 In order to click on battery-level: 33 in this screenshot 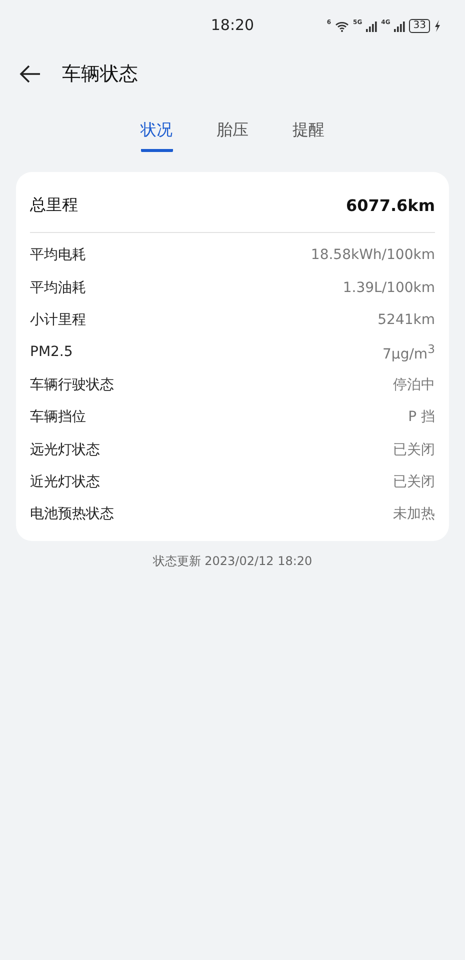, I will do `click(419, 26)`.